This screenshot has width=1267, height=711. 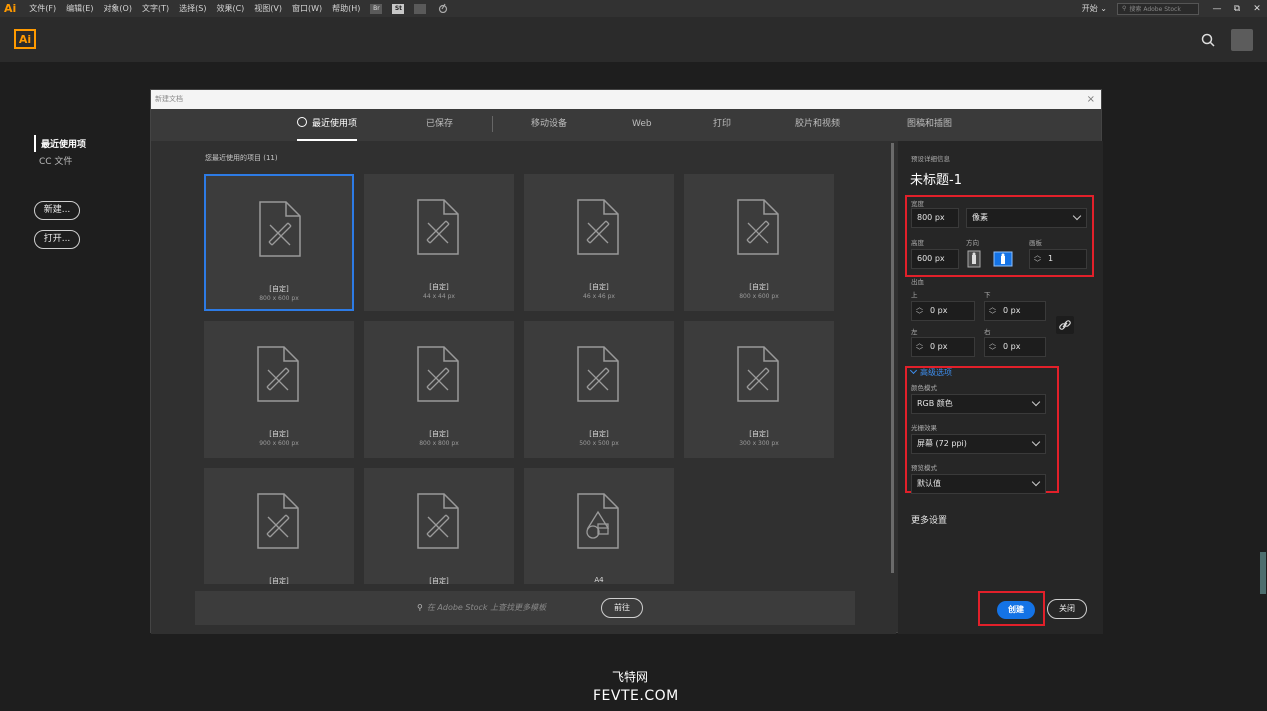 I want to click on preset-card: [自定] 46 x 46 px, so click(x=599, y=242).